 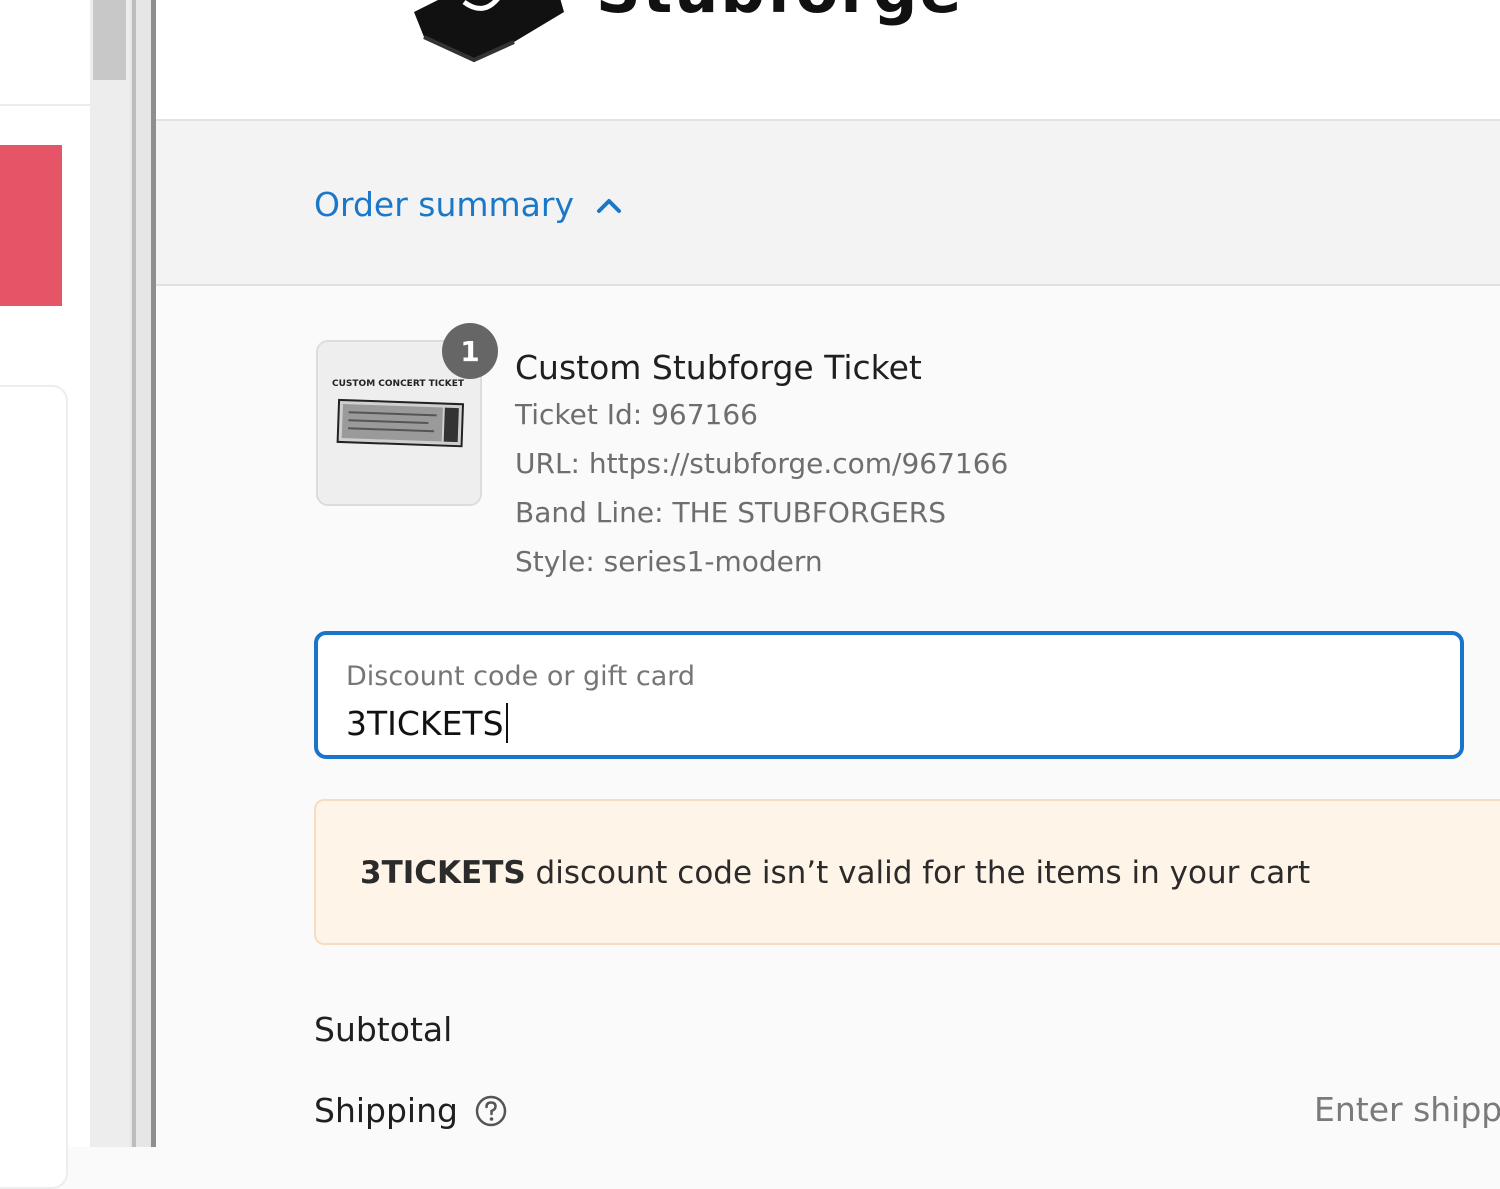 I want to click on window-edge-line, so click(x=134, y=573).